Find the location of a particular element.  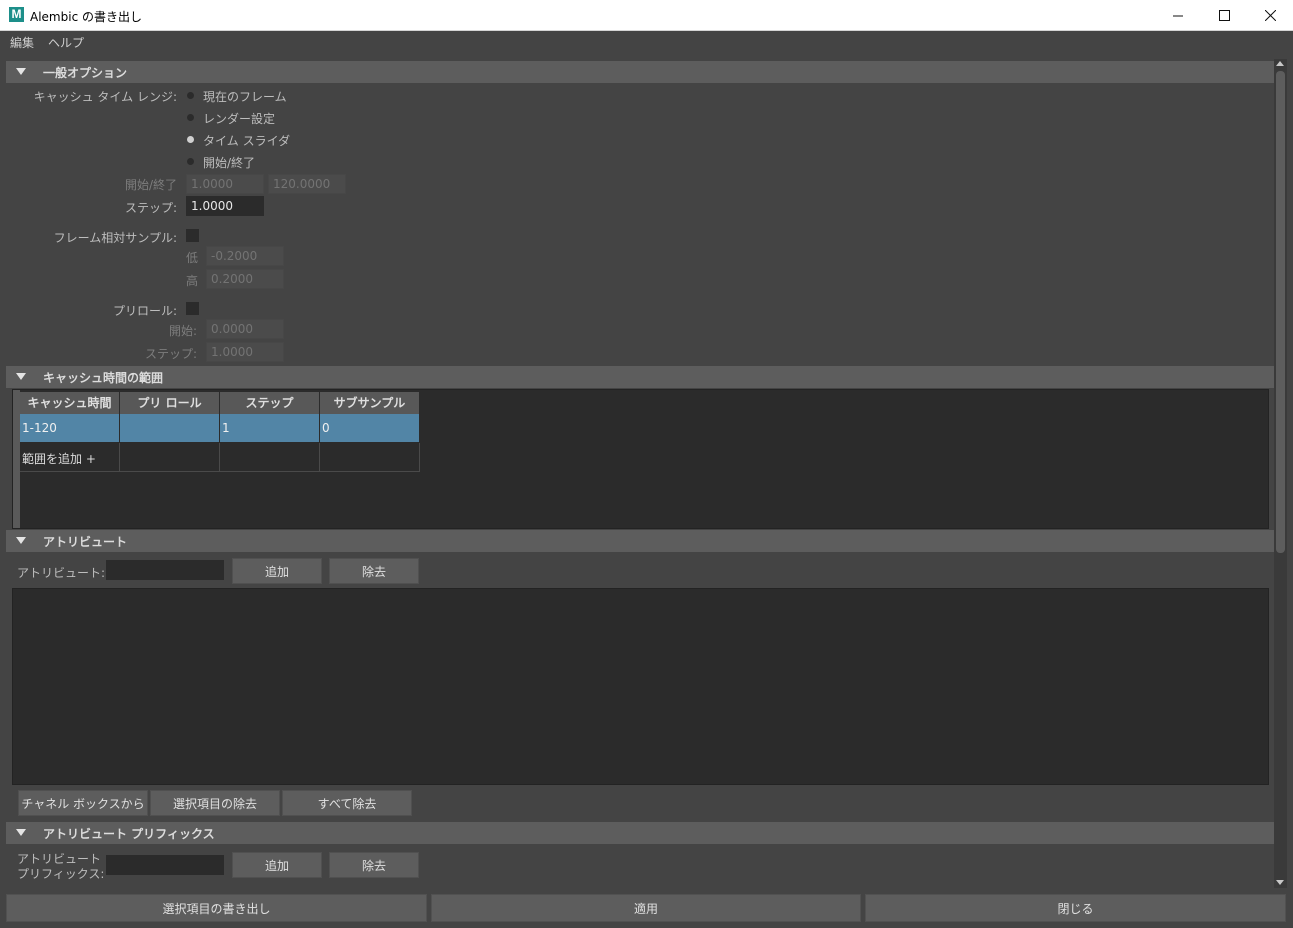

cache-time-range-label: キャッシュ タイム レンジ: is located at coordinates (105, 97).